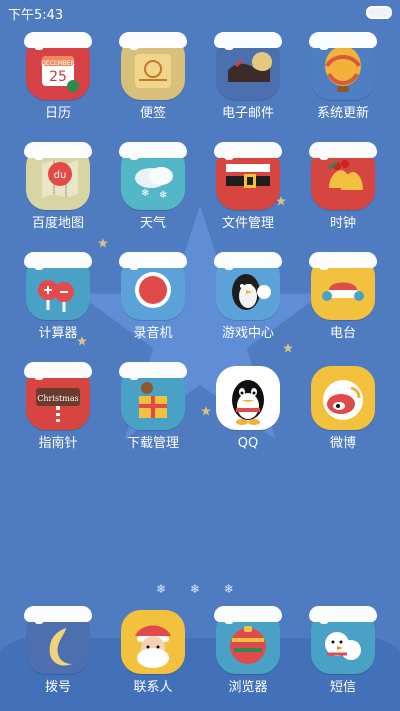 This screenshot has height=711, width=400. I want to click on app-notes: 便签, so click(153, 89).